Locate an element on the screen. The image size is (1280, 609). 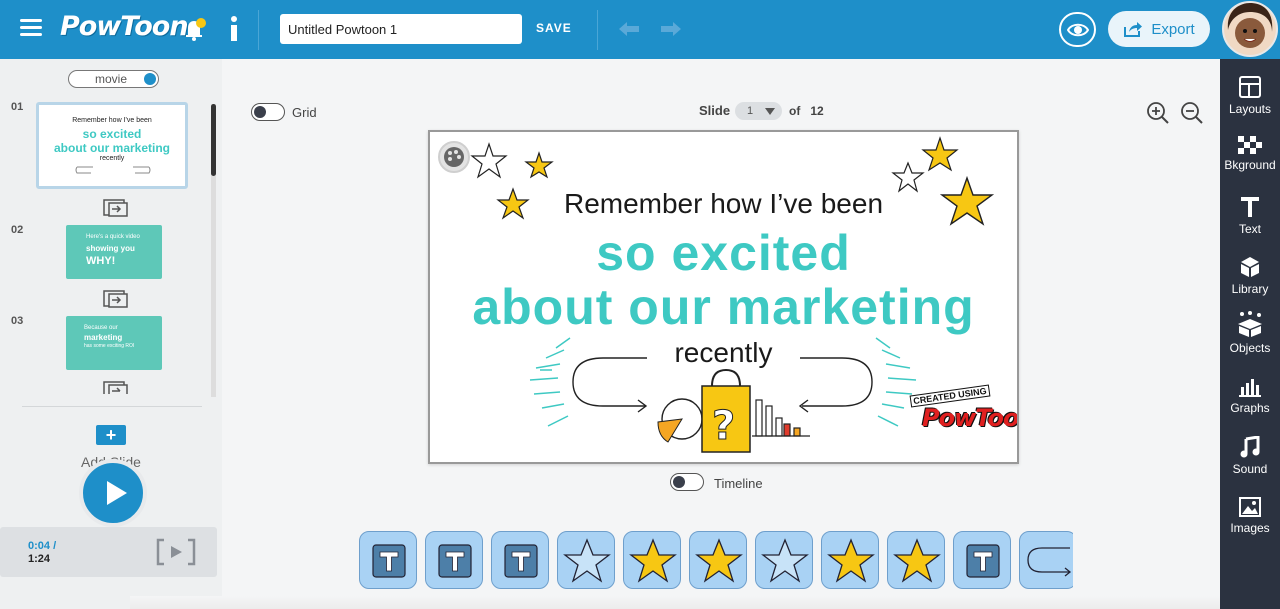
thumb-text: about our marketing is located at coordinates (111, 148).